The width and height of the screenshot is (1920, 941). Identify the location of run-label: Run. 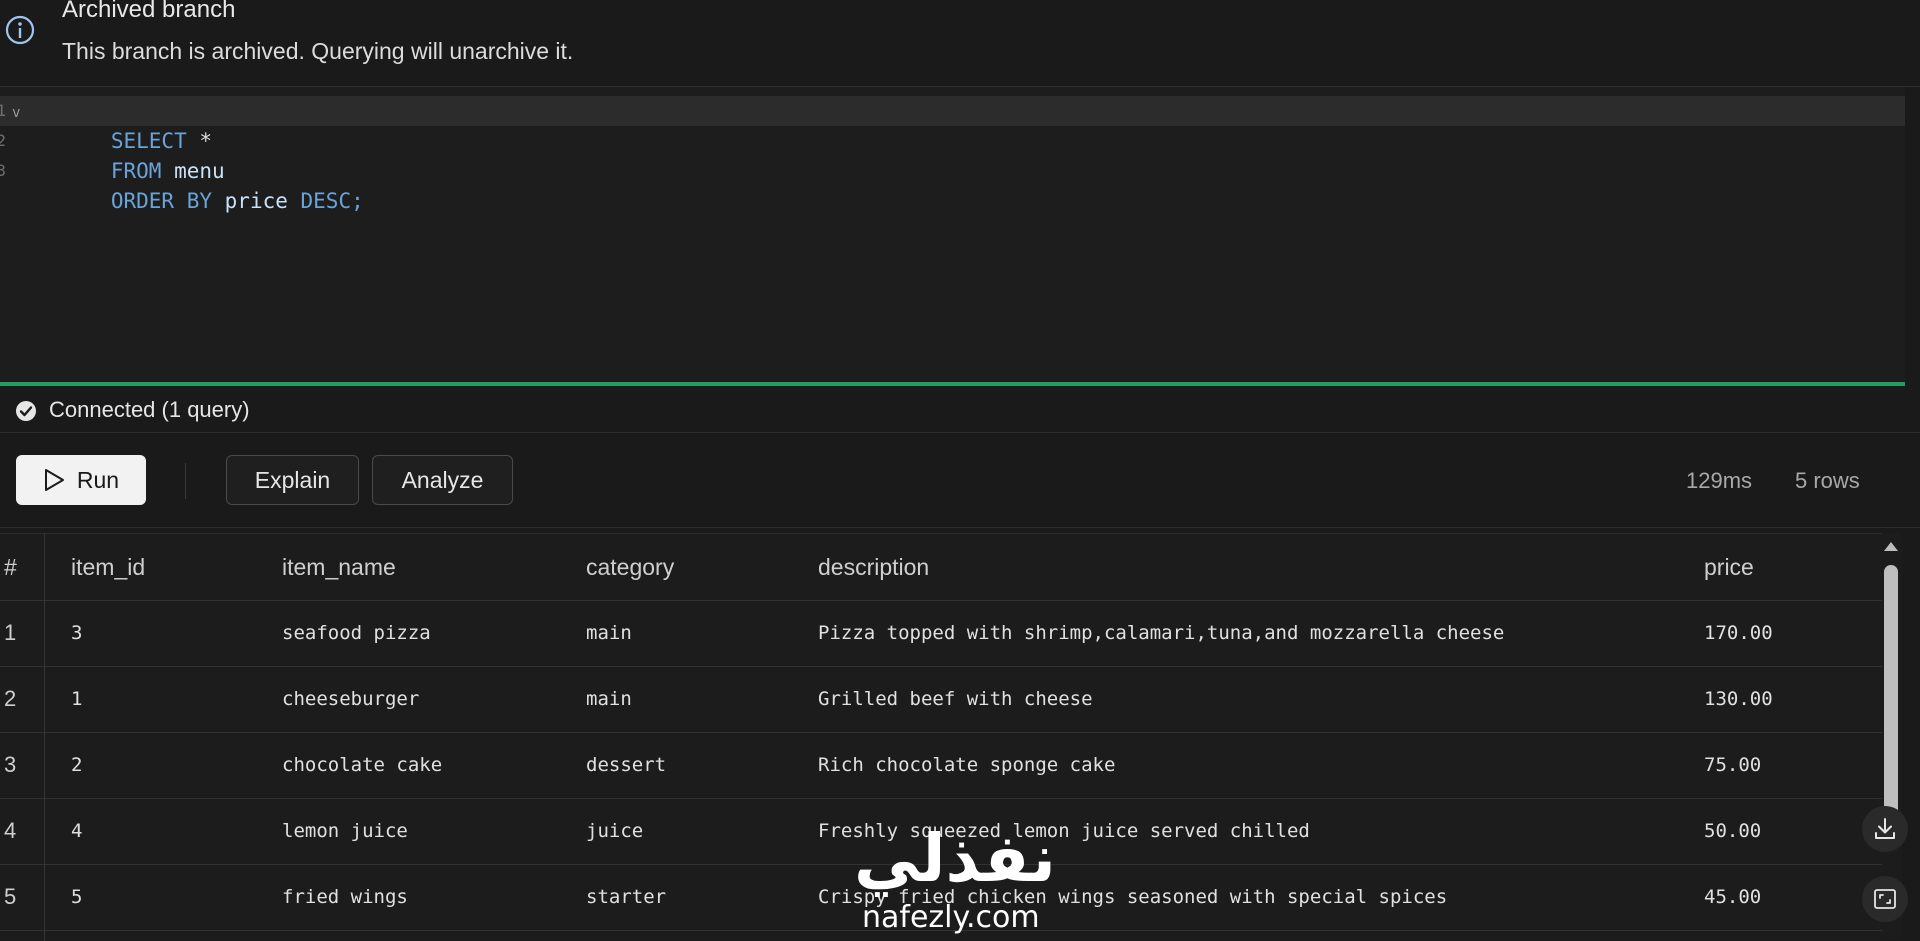
(98, 479).